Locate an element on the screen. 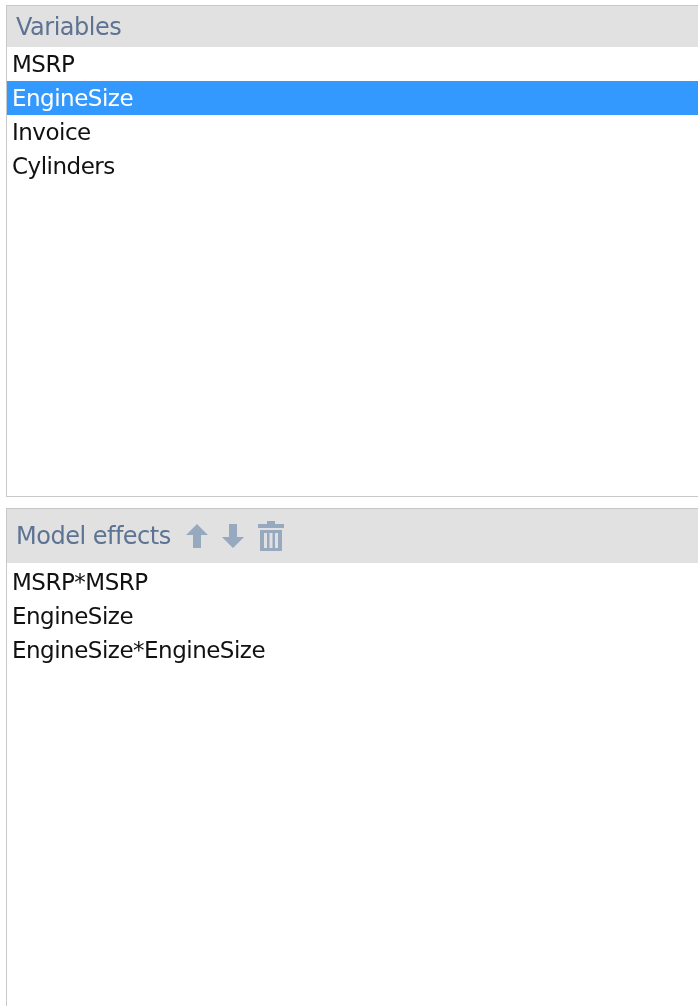  list-item: MSRP*MSRP is located at coordinates (352, 582).